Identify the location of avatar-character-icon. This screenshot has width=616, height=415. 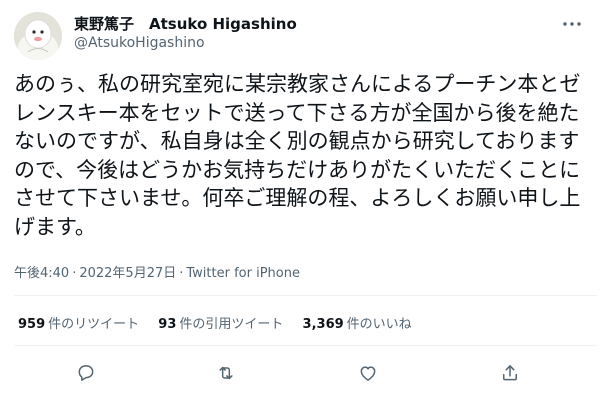
(38, 36).